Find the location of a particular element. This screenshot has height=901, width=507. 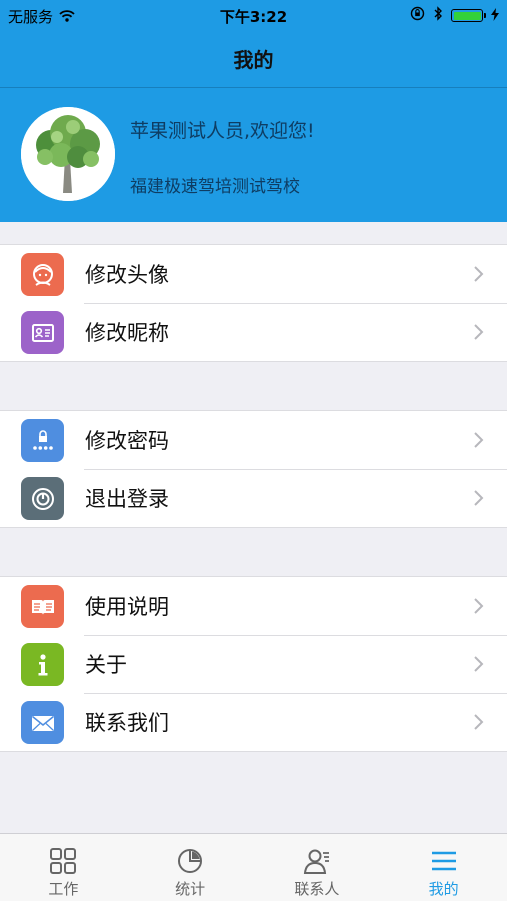

nav-bar: 我的 is located at coordinates (253, 59).